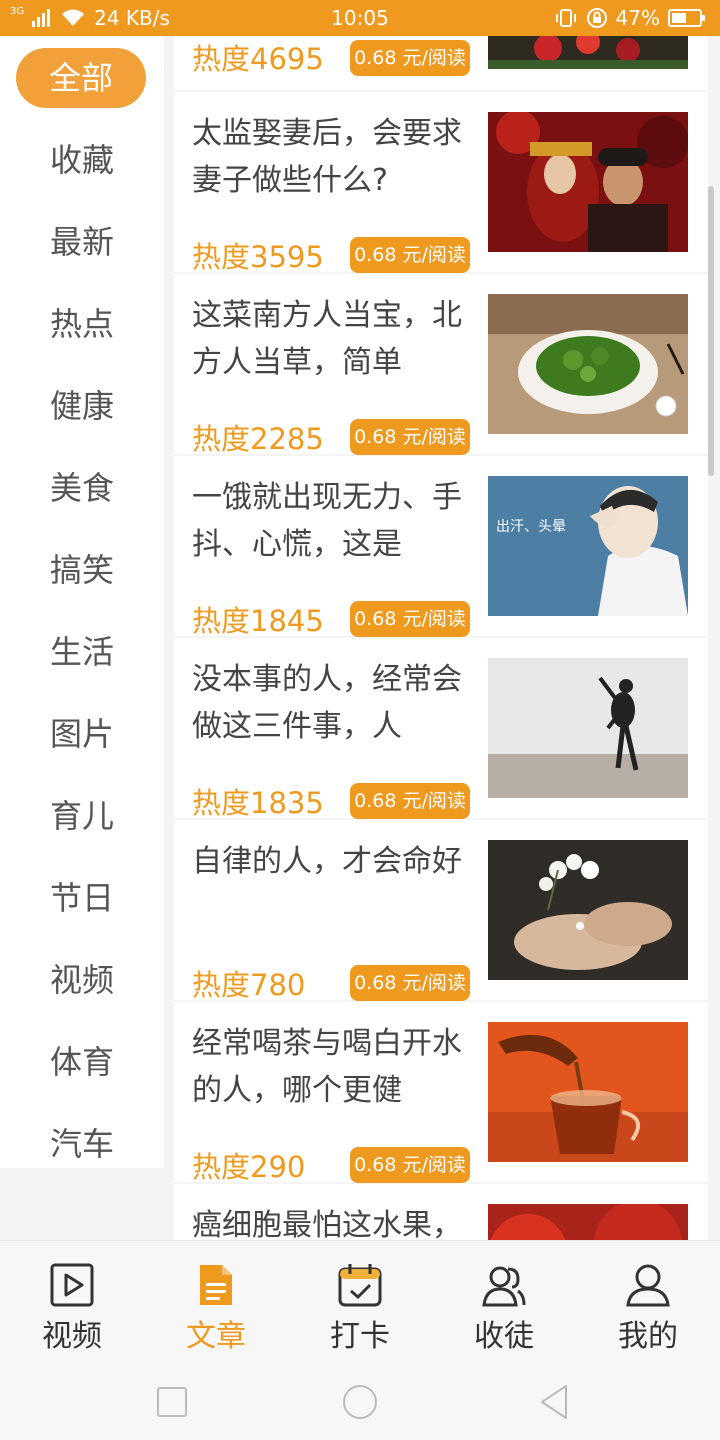 The image size is (720, 1440). What do you see at coordinates (637, 18) in the screenshot?
I see `battery-percent: 47%` at bounding box center [637, 18].